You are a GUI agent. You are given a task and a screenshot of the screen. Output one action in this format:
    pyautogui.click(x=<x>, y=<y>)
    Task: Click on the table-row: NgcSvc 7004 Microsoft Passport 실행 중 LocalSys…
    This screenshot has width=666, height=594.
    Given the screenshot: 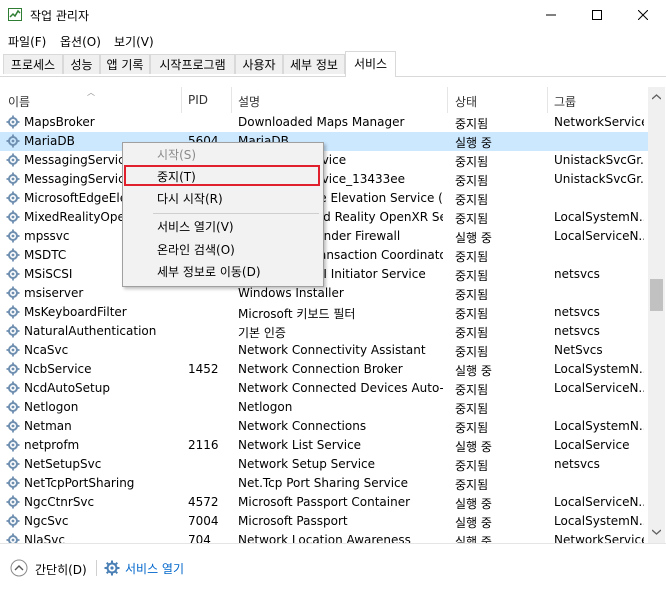 What is the action you would take?
    pyautogui.click(x=324, y=521)
    